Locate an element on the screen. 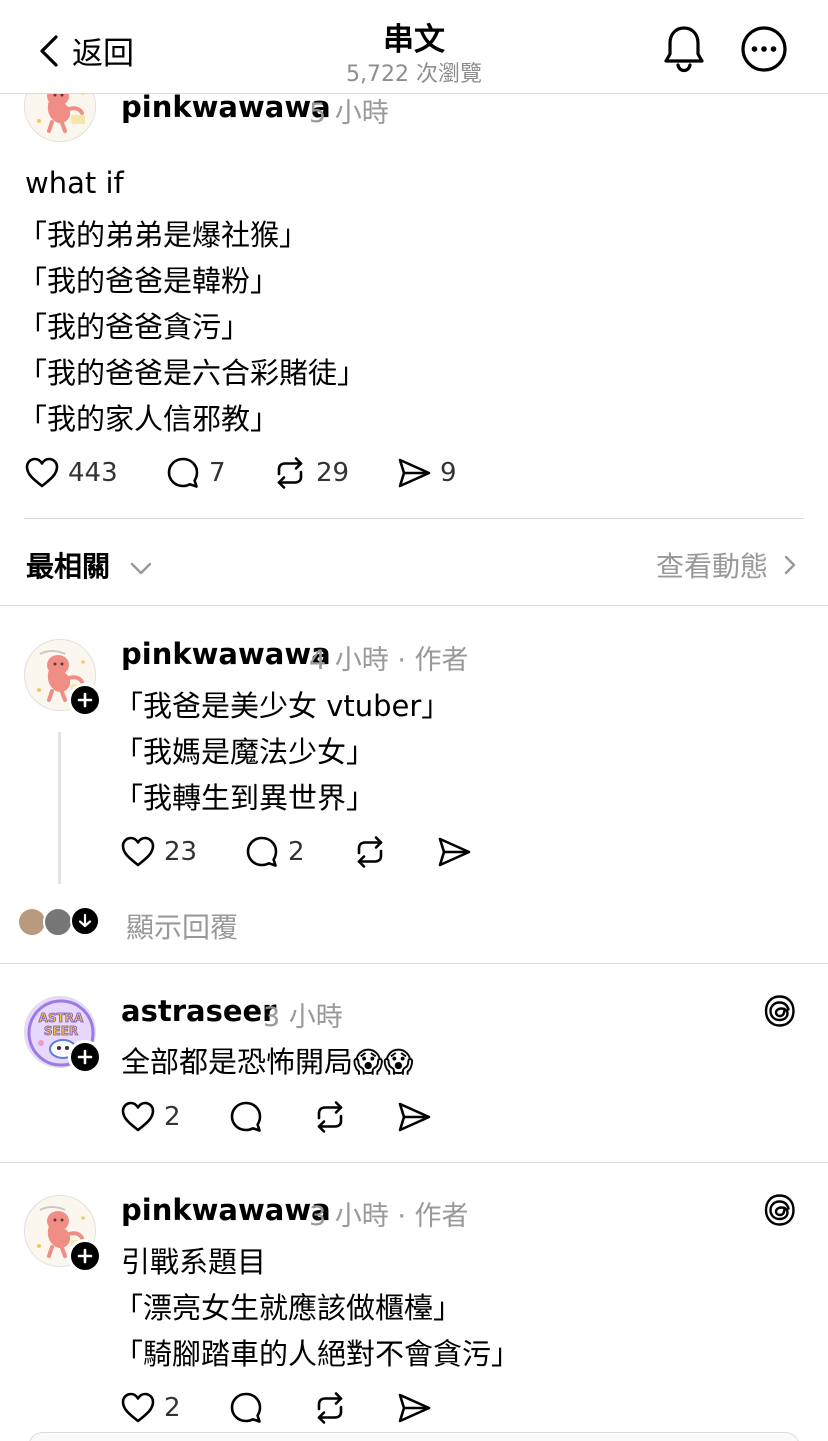 Image resolution: width=828 pixels, height=1441 pixels. reply-meta: 3 小時 is located at coordinates (303, 1017).